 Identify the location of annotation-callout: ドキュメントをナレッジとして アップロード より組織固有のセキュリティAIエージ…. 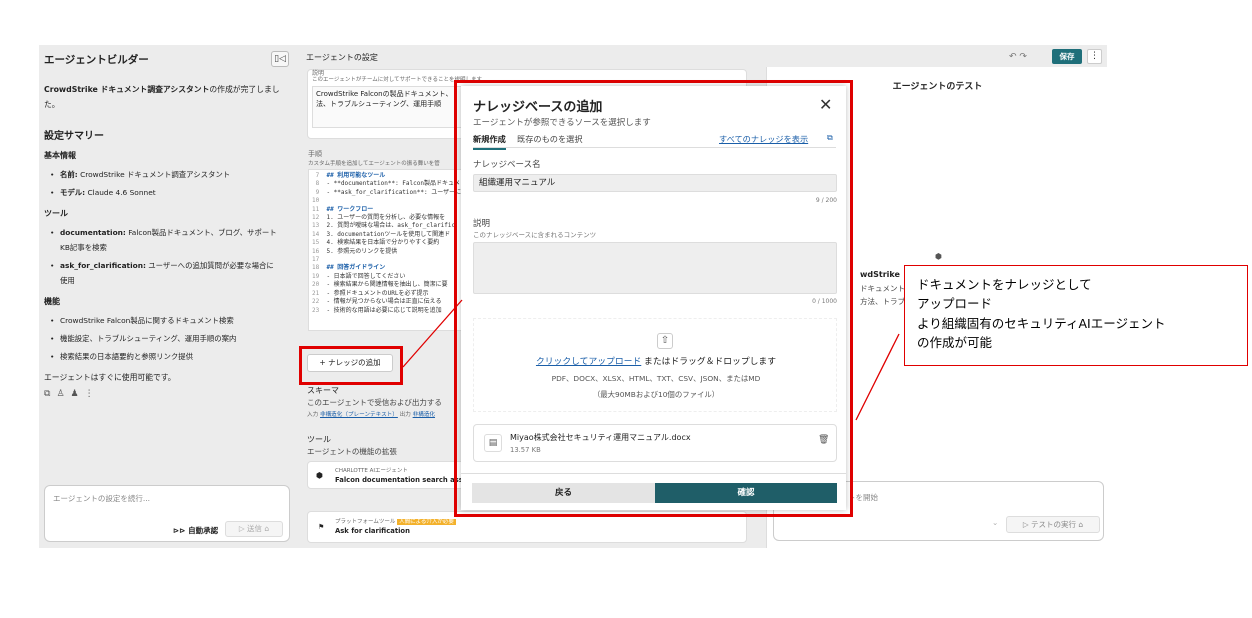
(1076, 315).